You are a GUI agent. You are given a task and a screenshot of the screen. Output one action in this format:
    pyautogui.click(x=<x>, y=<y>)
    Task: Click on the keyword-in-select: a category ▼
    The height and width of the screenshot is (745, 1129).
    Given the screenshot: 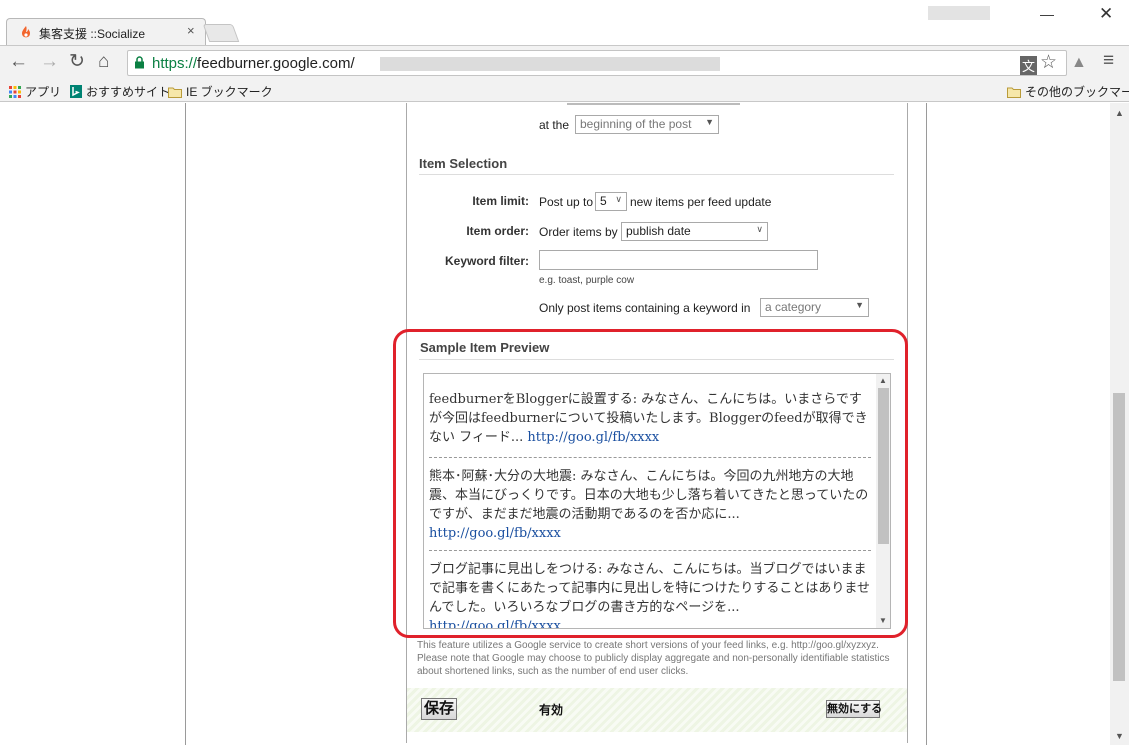 What is the action you would take?
    pyautogui.click(x=814, y=307)
    